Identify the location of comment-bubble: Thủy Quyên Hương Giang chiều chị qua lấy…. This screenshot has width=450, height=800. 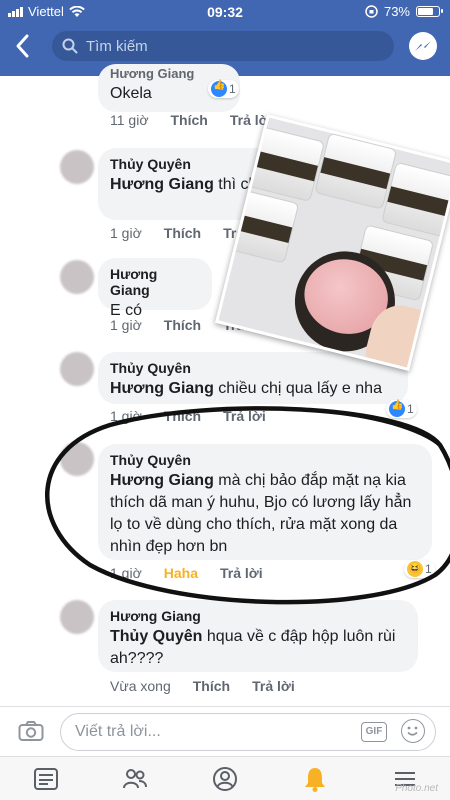
(253, 378).